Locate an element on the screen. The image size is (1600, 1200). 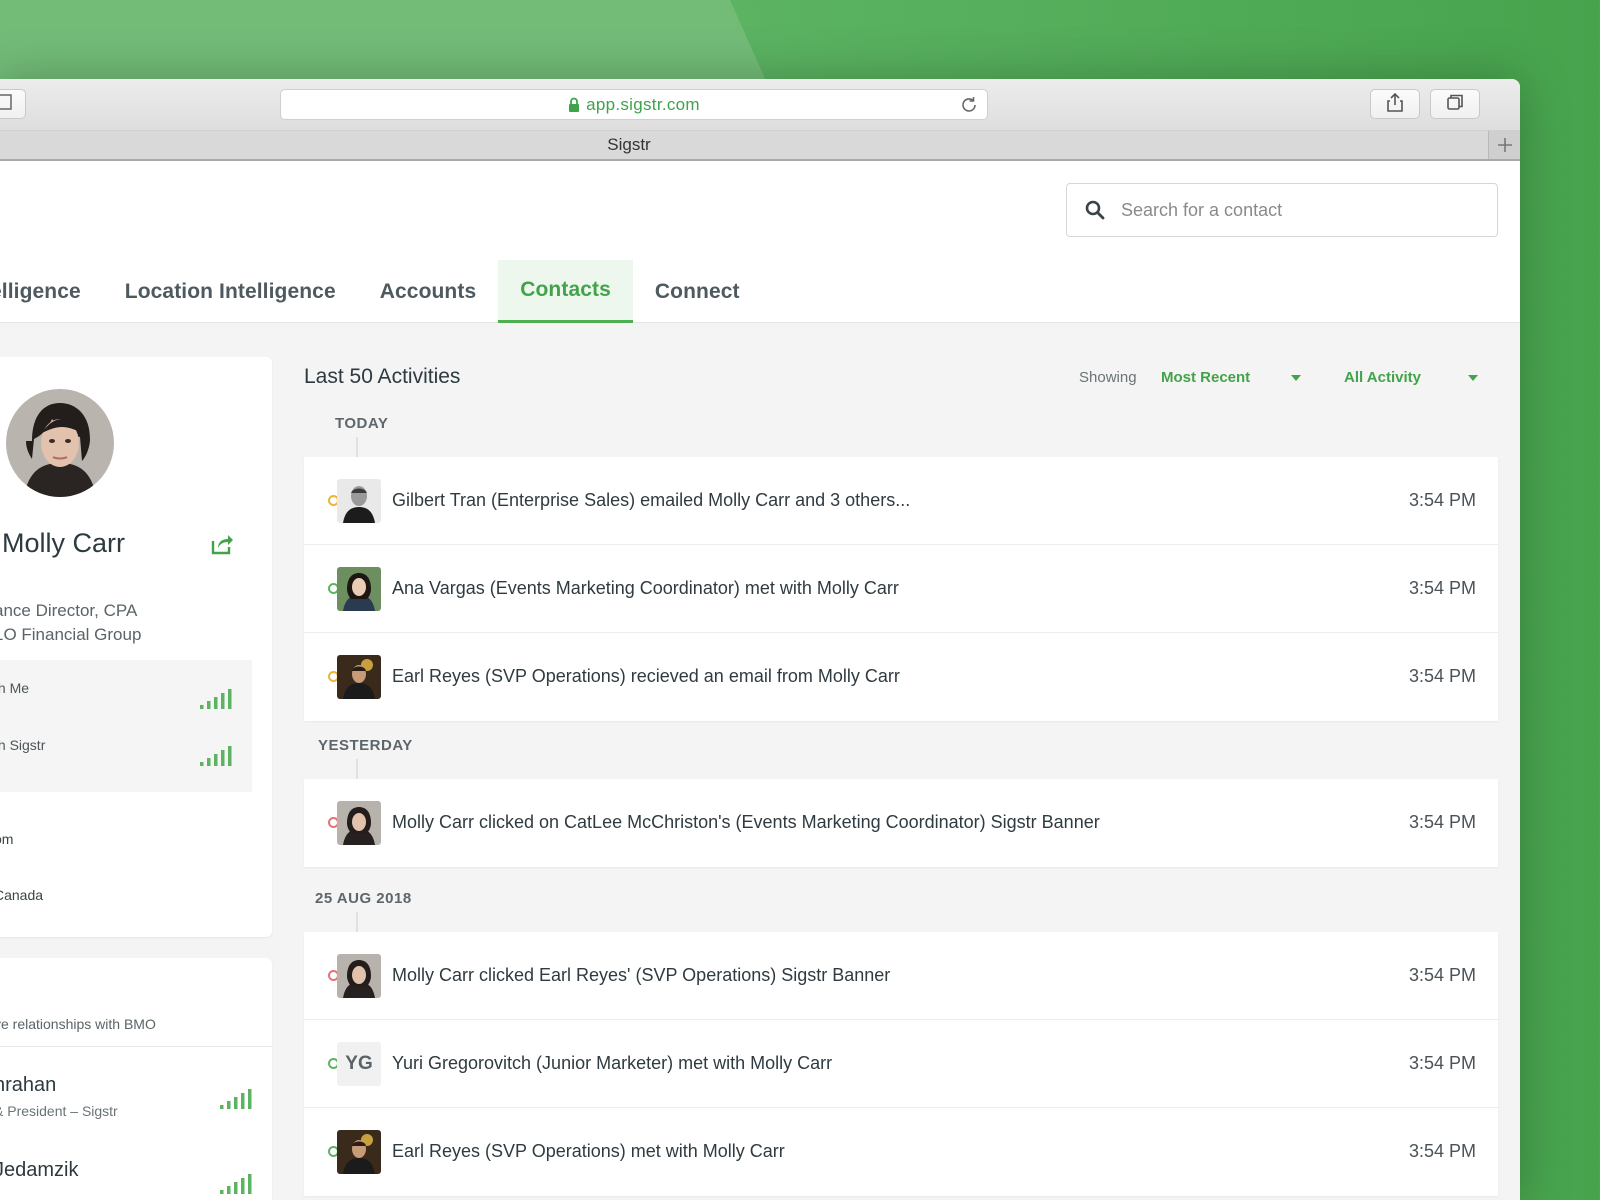
new-tab-button is located at coordinates (1504, 145).